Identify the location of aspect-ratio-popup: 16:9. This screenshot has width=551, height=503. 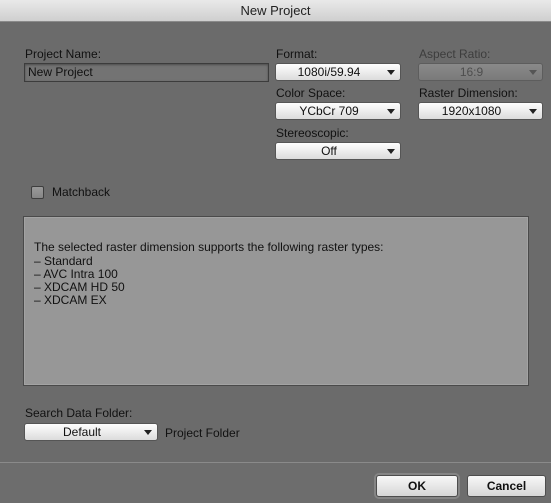
(480, 72).